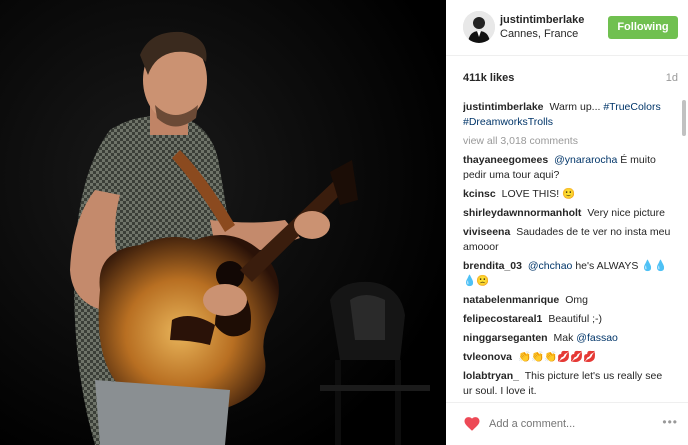  Describe the element at coordinates (557, 357) in the screenshot. I see `comment-text: 👏👏👏💋💋💋` at that location.